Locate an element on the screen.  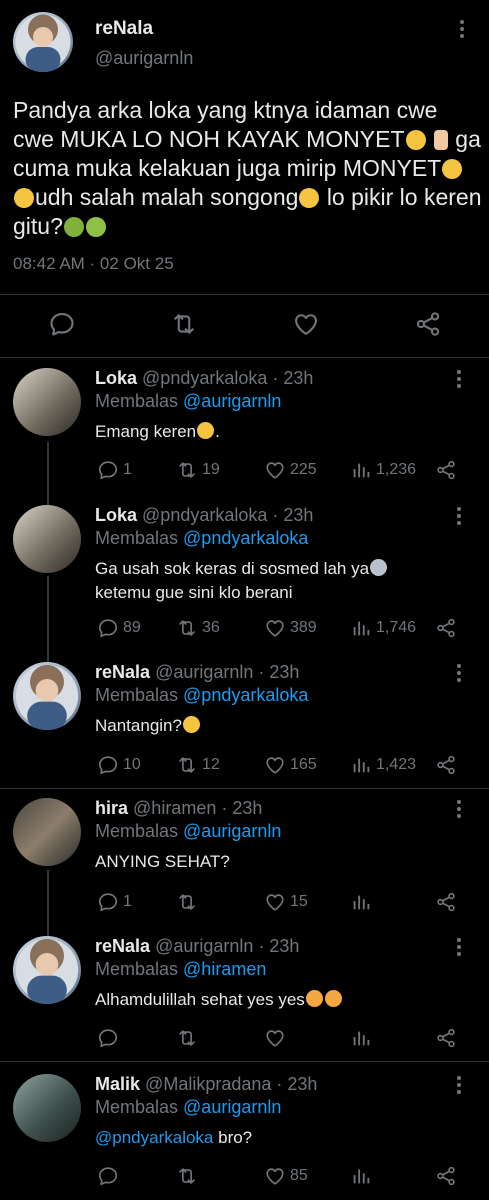
reply-text-part: Emang keren is located at coordinates (146, 431).